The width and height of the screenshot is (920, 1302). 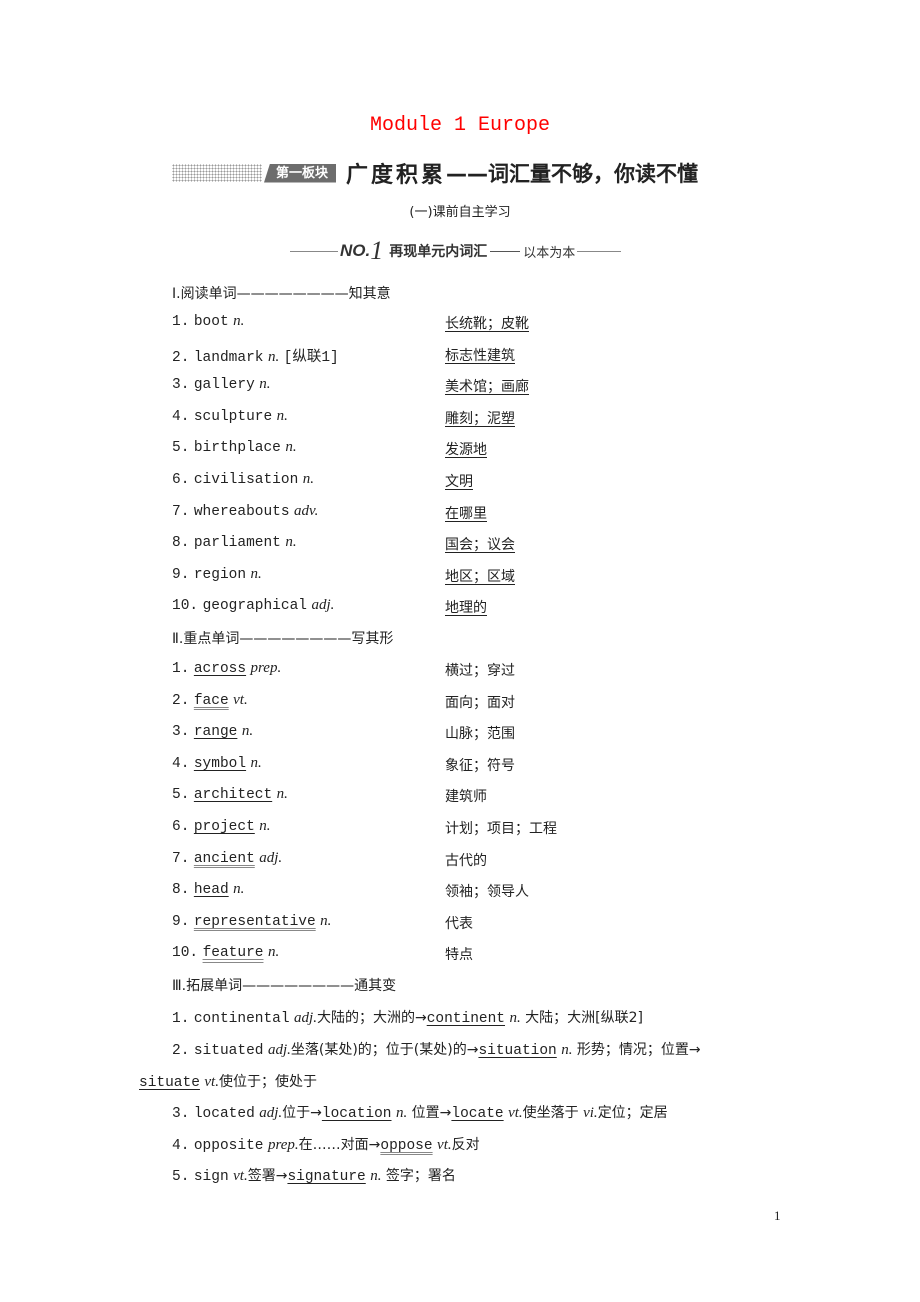 I want to click on section1-heading: Ⅰ.阅读单词————————知其意, so click(x=281, y=294).